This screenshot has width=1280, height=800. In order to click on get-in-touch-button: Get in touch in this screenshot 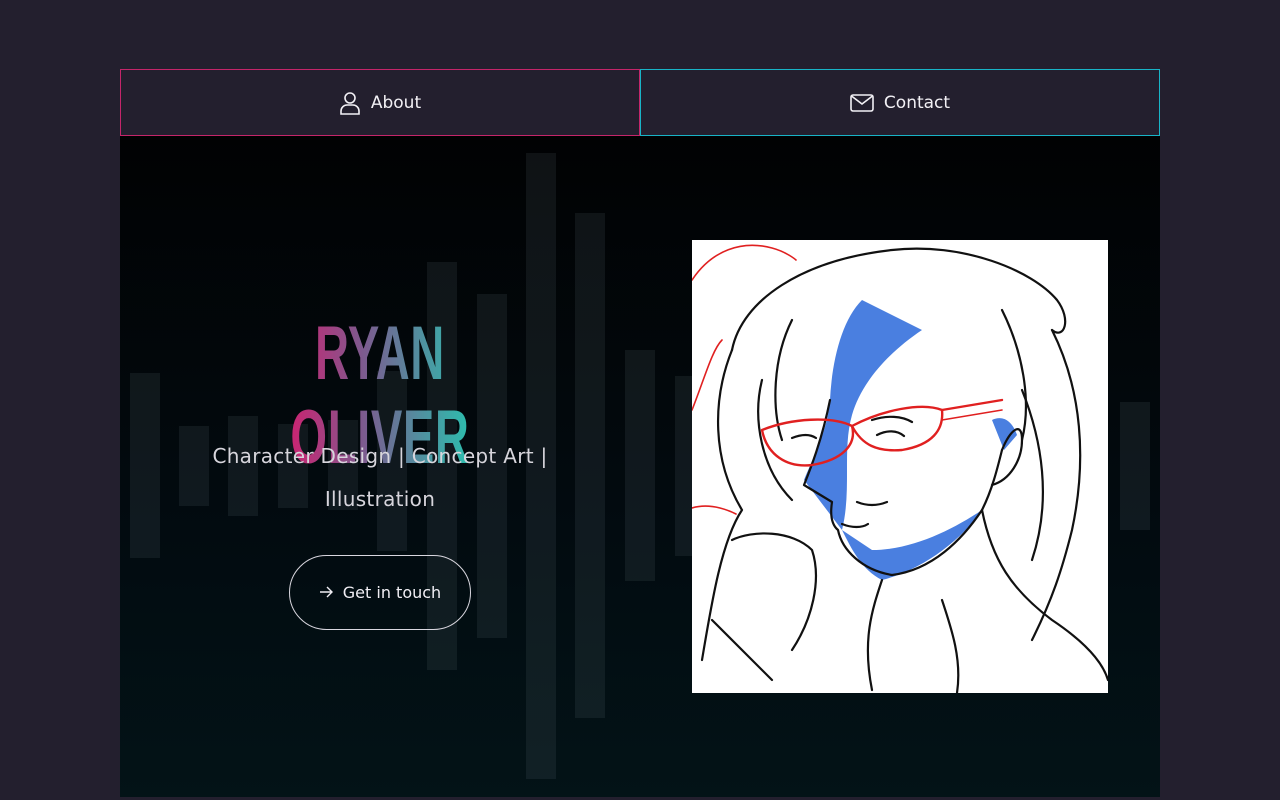, I will do `click(380, 592)`.